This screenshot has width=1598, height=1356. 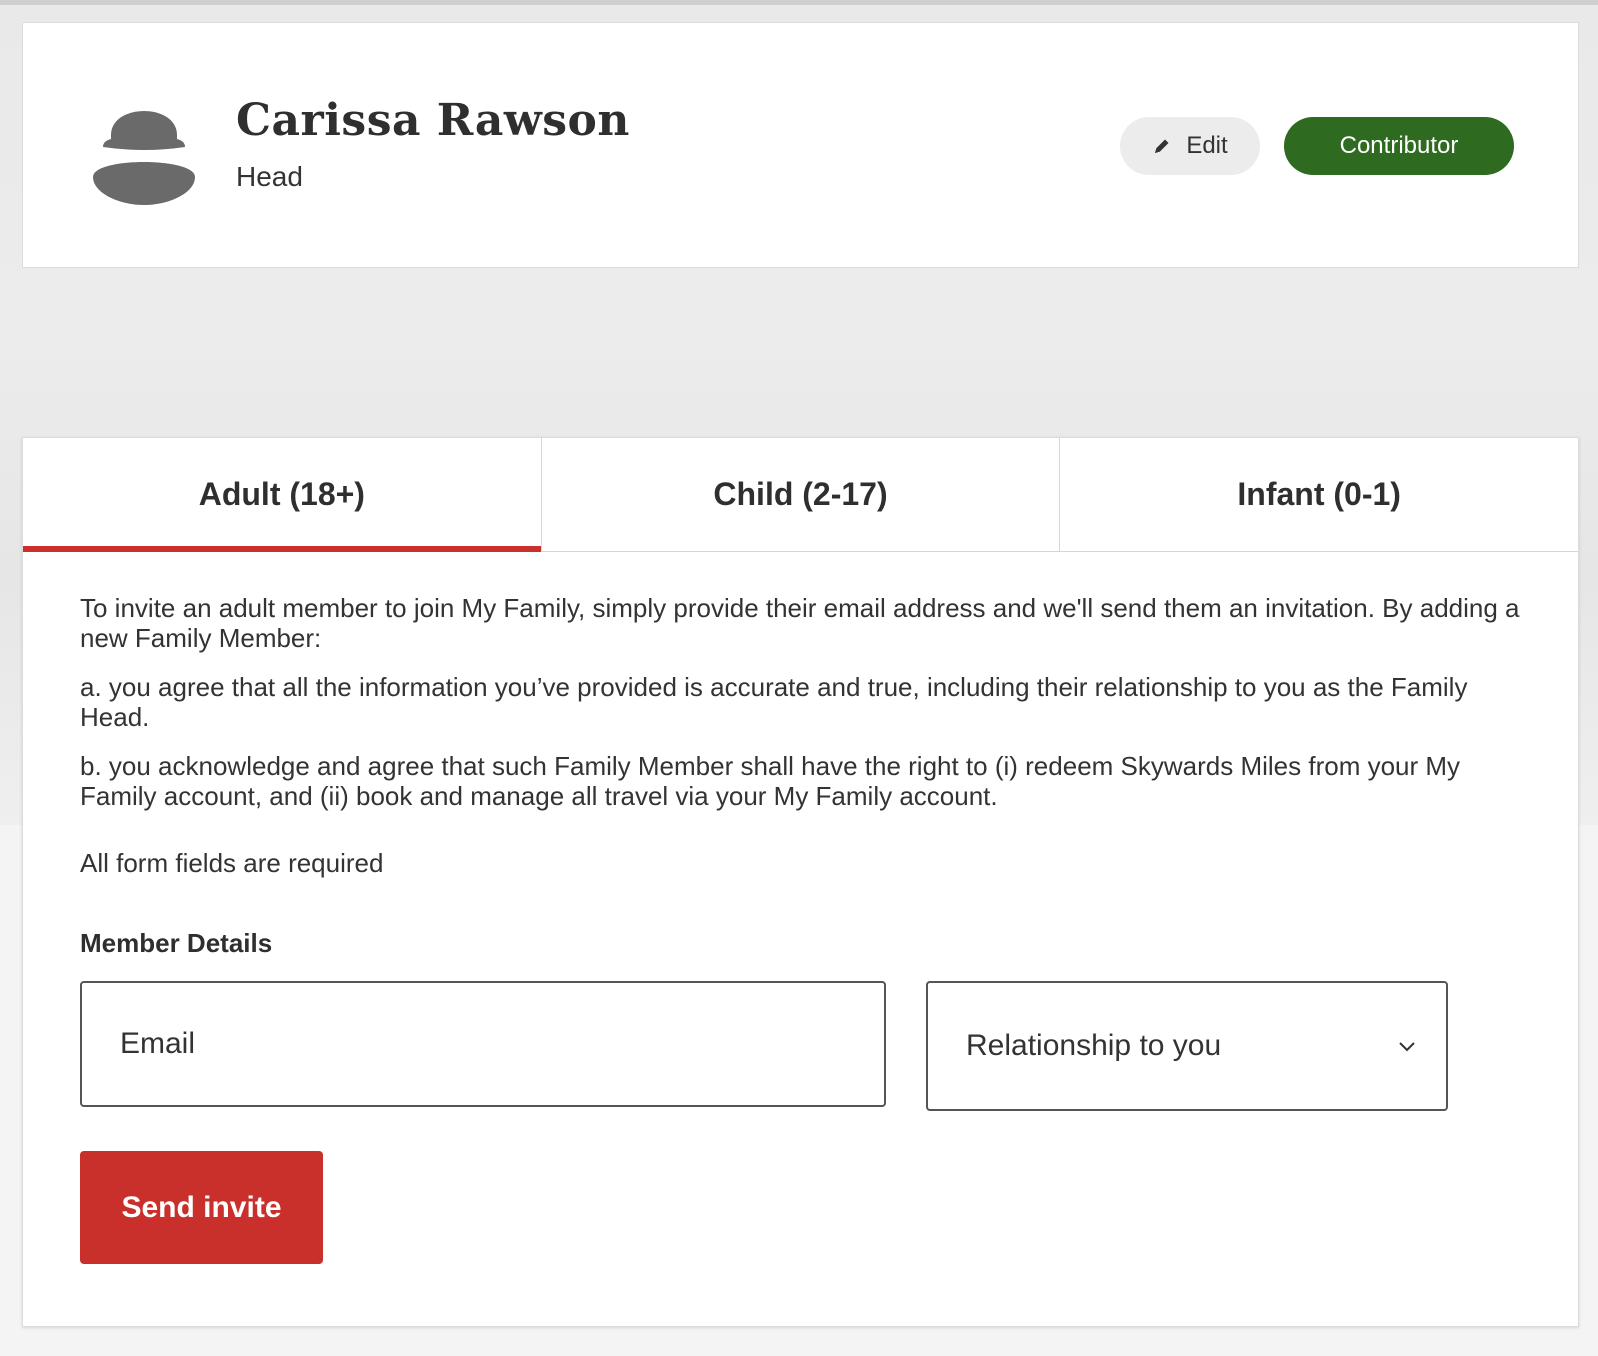 What do you see at coordinates (433, 120) in the screenshot?
I see `member-name: Carissa Rawson` at bounding box center [433, 120].